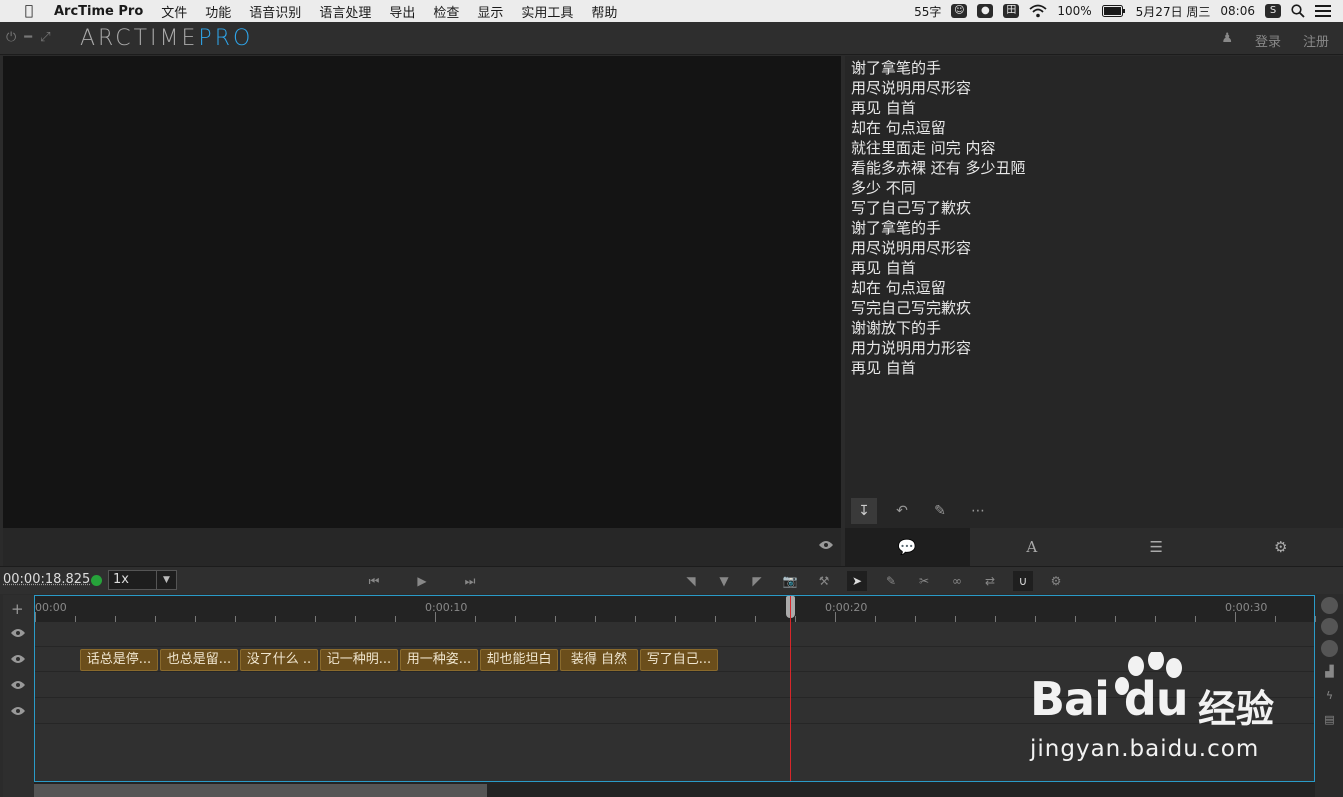 The image size is (1343, 797). What do you see at coordinates (98, 11) in the screenshot?
I see `app-menu: ArcTime Pro` at bounding box center [98, 11].